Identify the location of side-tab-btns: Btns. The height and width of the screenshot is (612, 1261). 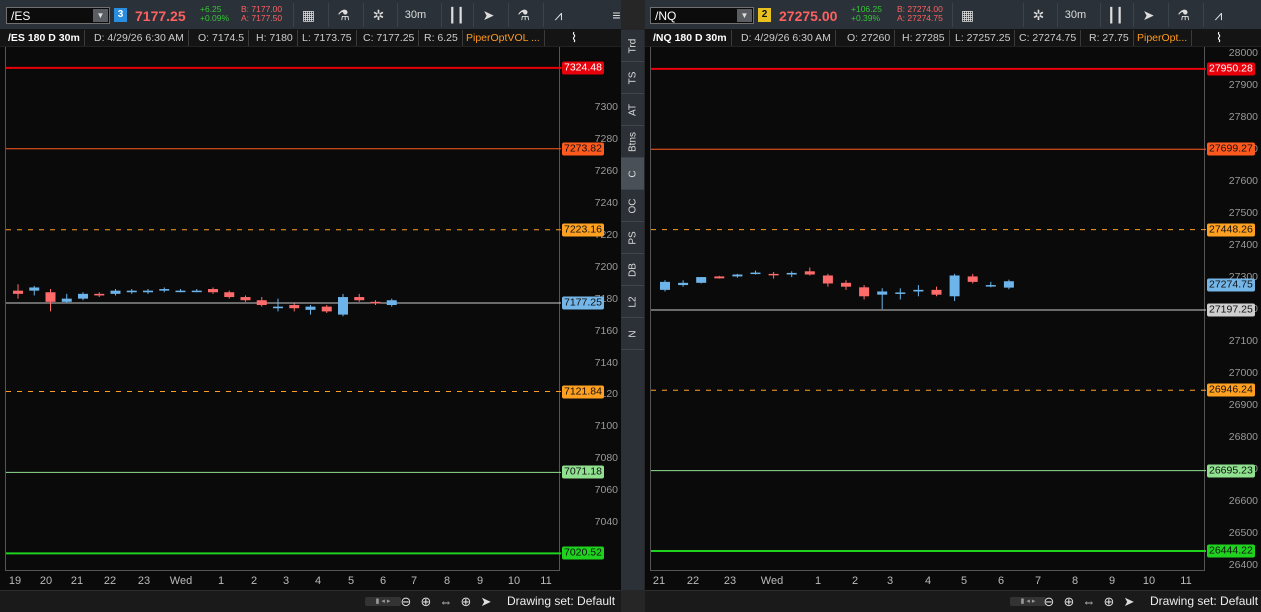
(632, 142).